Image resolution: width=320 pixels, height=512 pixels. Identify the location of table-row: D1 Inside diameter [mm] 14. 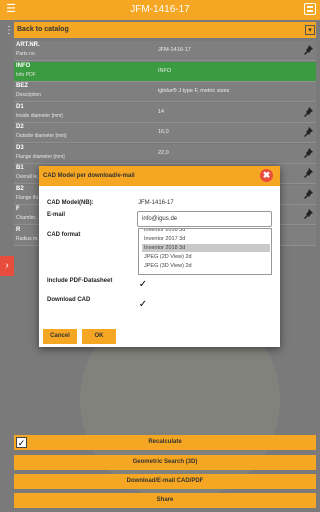
(165, 112).